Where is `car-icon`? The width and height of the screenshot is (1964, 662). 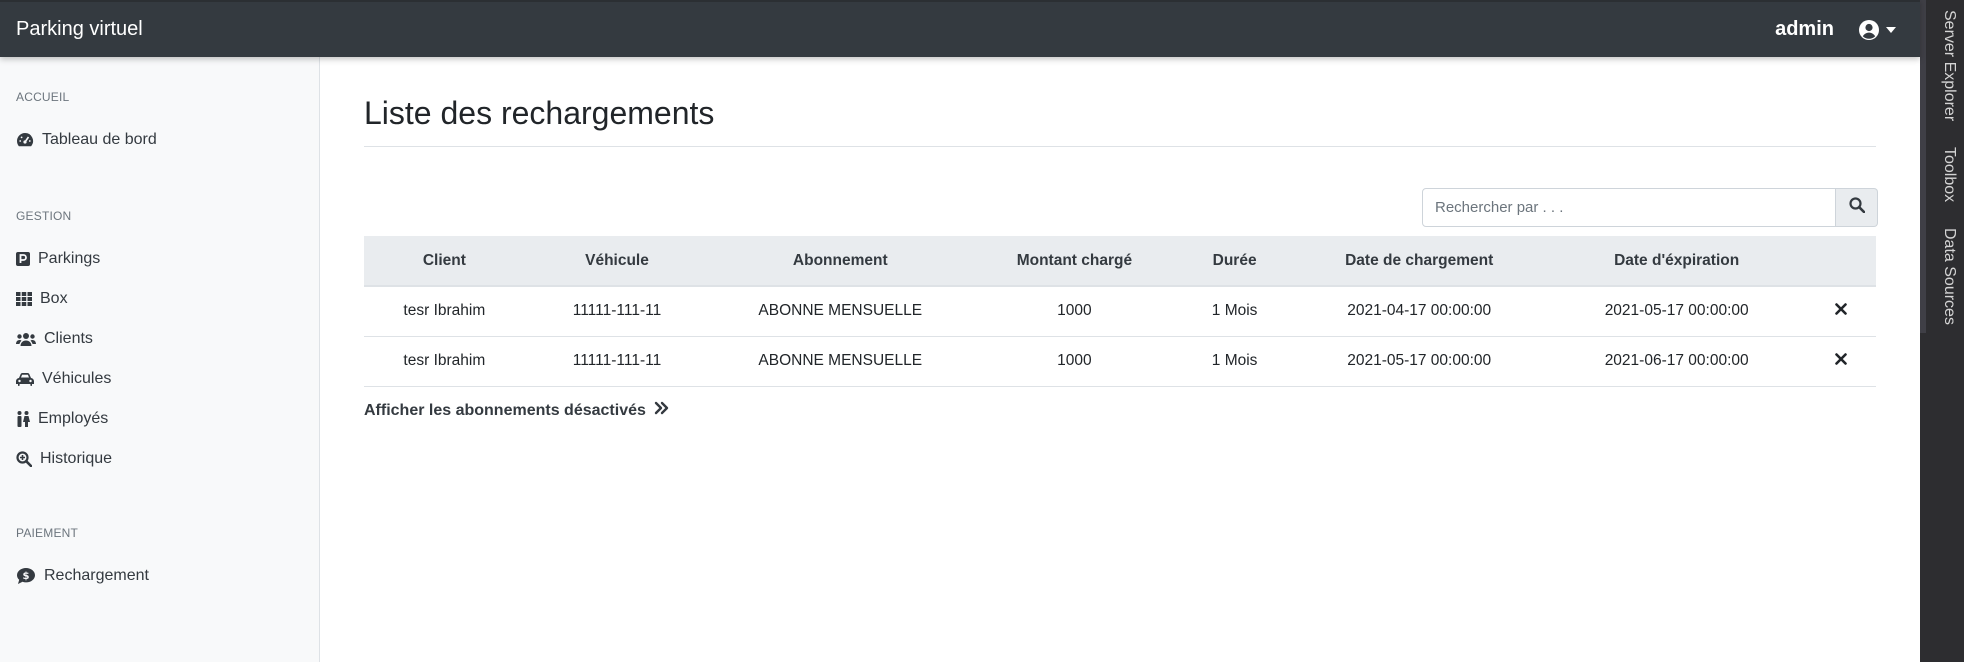
car-icon is located at coordinates (25, 379).